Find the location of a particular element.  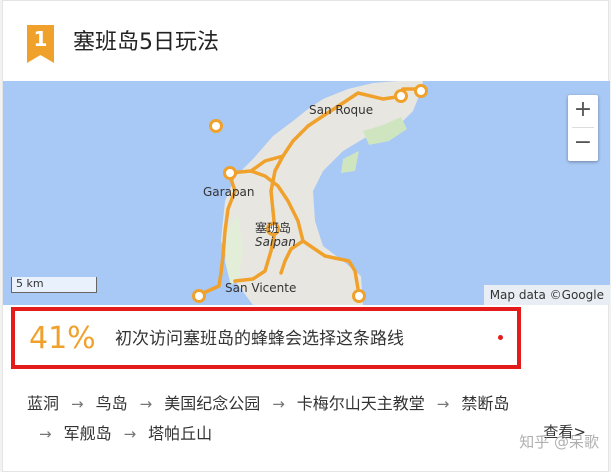

route-line-1: 蓝洞 → 鸟岛 → 美国纪念公园 → 卡梅尔山天主教堂 → 禁断岛 is located at coordinates (312, 404).